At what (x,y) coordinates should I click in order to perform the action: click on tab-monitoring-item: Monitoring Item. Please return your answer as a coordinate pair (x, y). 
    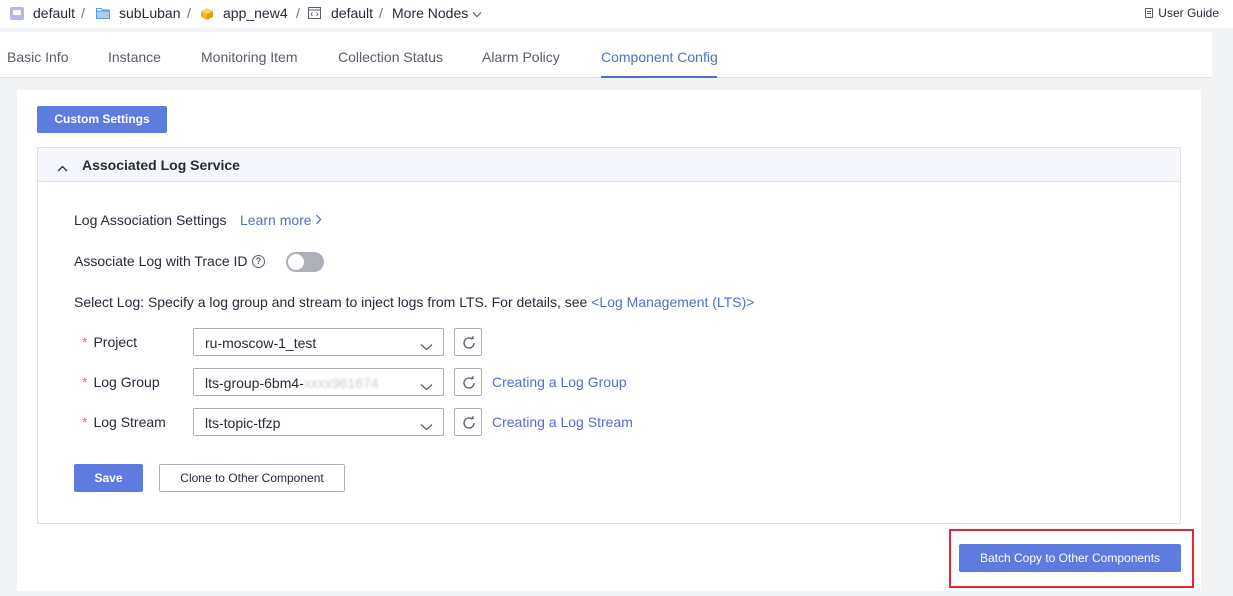
    Looking at the image, I should click on (249, 57).